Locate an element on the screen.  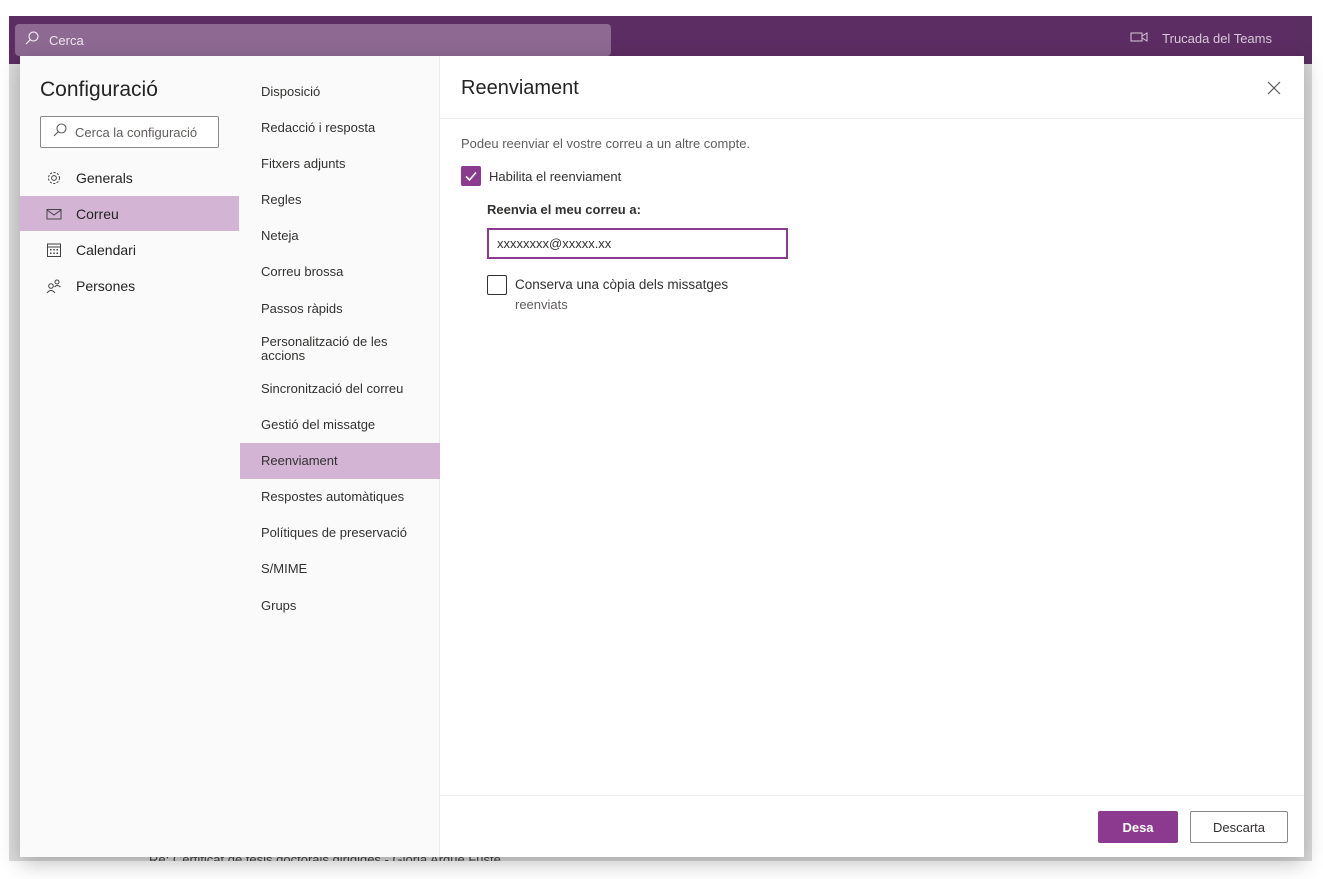
category-label: Calendari is located at coordinates (106, 249).